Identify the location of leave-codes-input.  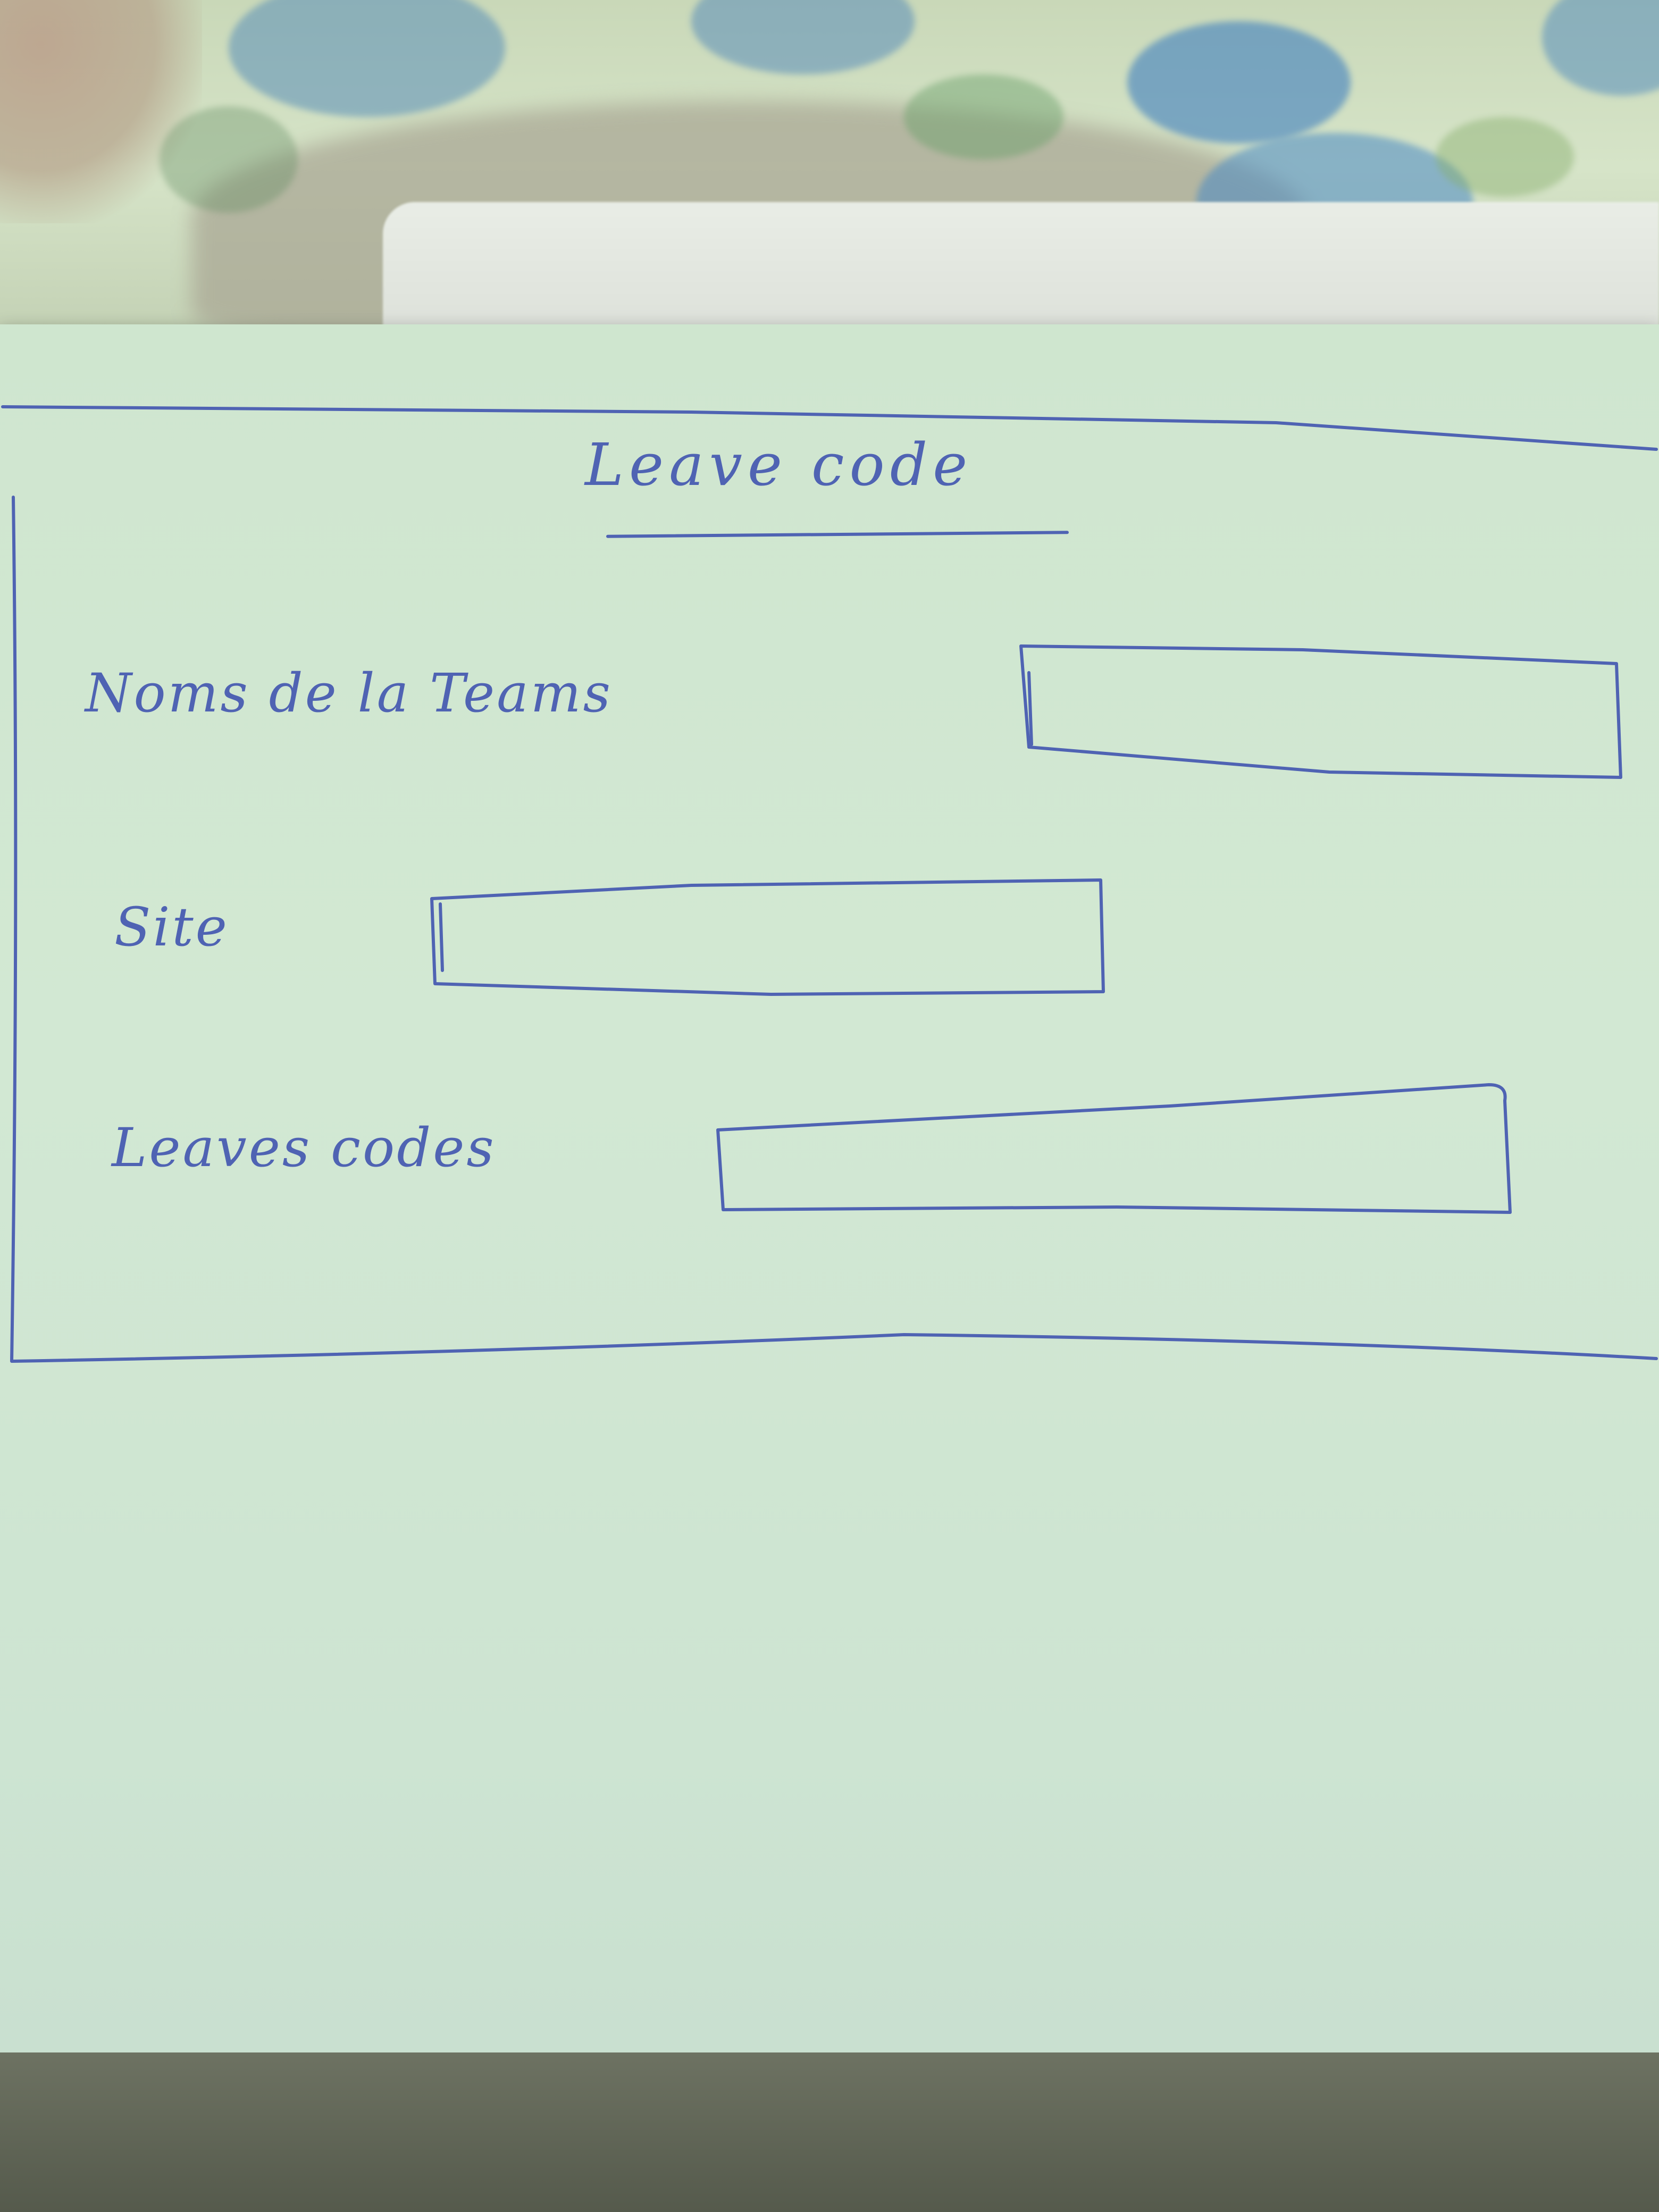
(1111, 1155).